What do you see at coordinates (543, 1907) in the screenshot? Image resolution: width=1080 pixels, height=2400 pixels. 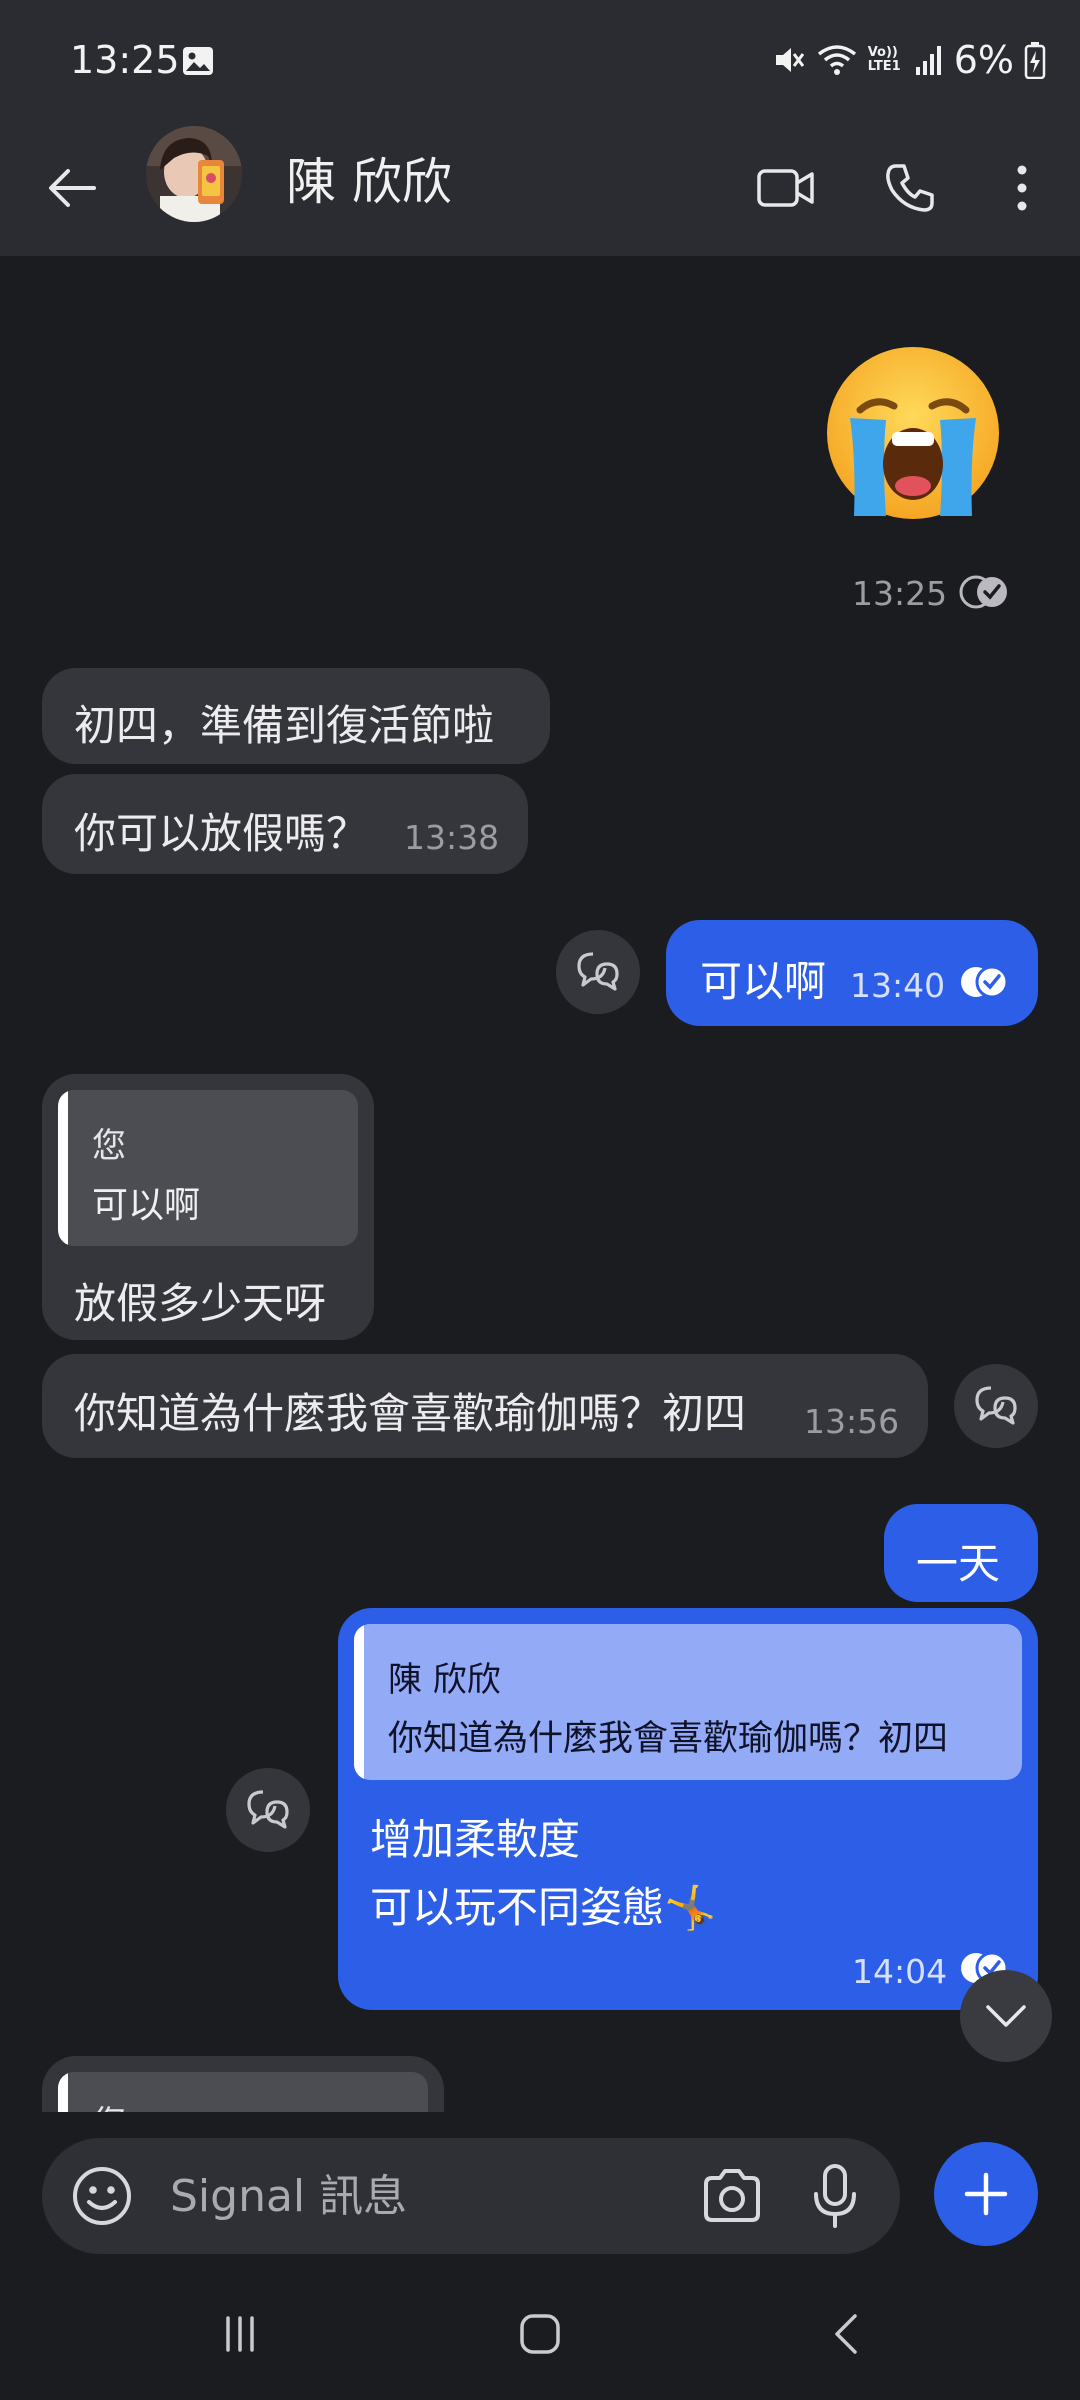 I see `message-text-line: 可以玩不同姿態🤸` at bounding box center [543, 1907].